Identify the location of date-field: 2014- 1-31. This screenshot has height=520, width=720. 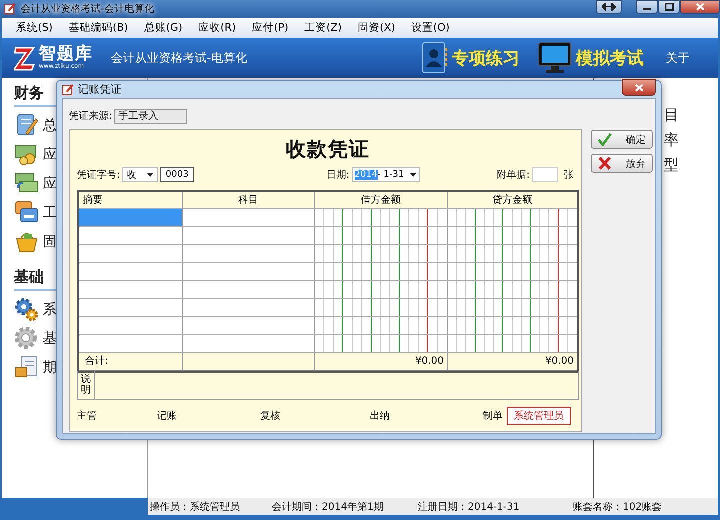
(386, 174).